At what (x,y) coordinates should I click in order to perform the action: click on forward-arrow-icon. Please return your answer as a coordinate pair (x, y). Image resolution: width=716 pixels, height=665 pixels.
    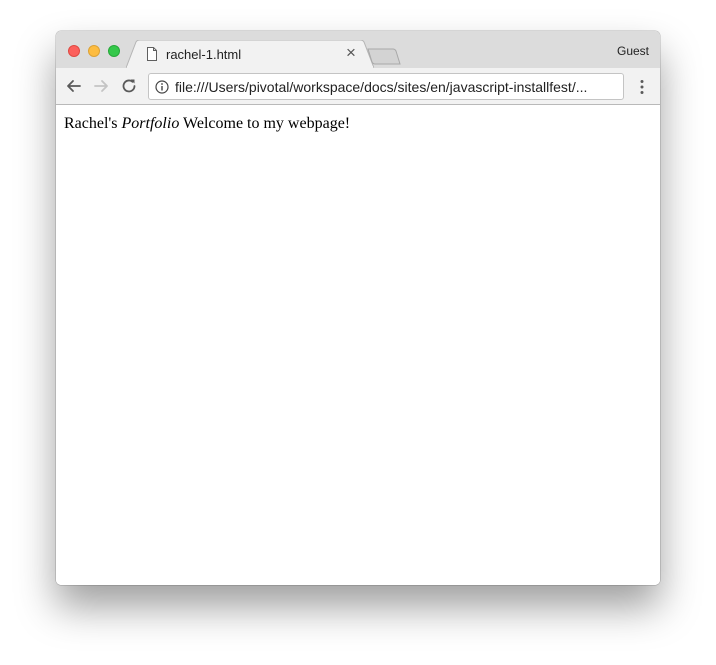
    Looking at the image, I should click on (101, 86).